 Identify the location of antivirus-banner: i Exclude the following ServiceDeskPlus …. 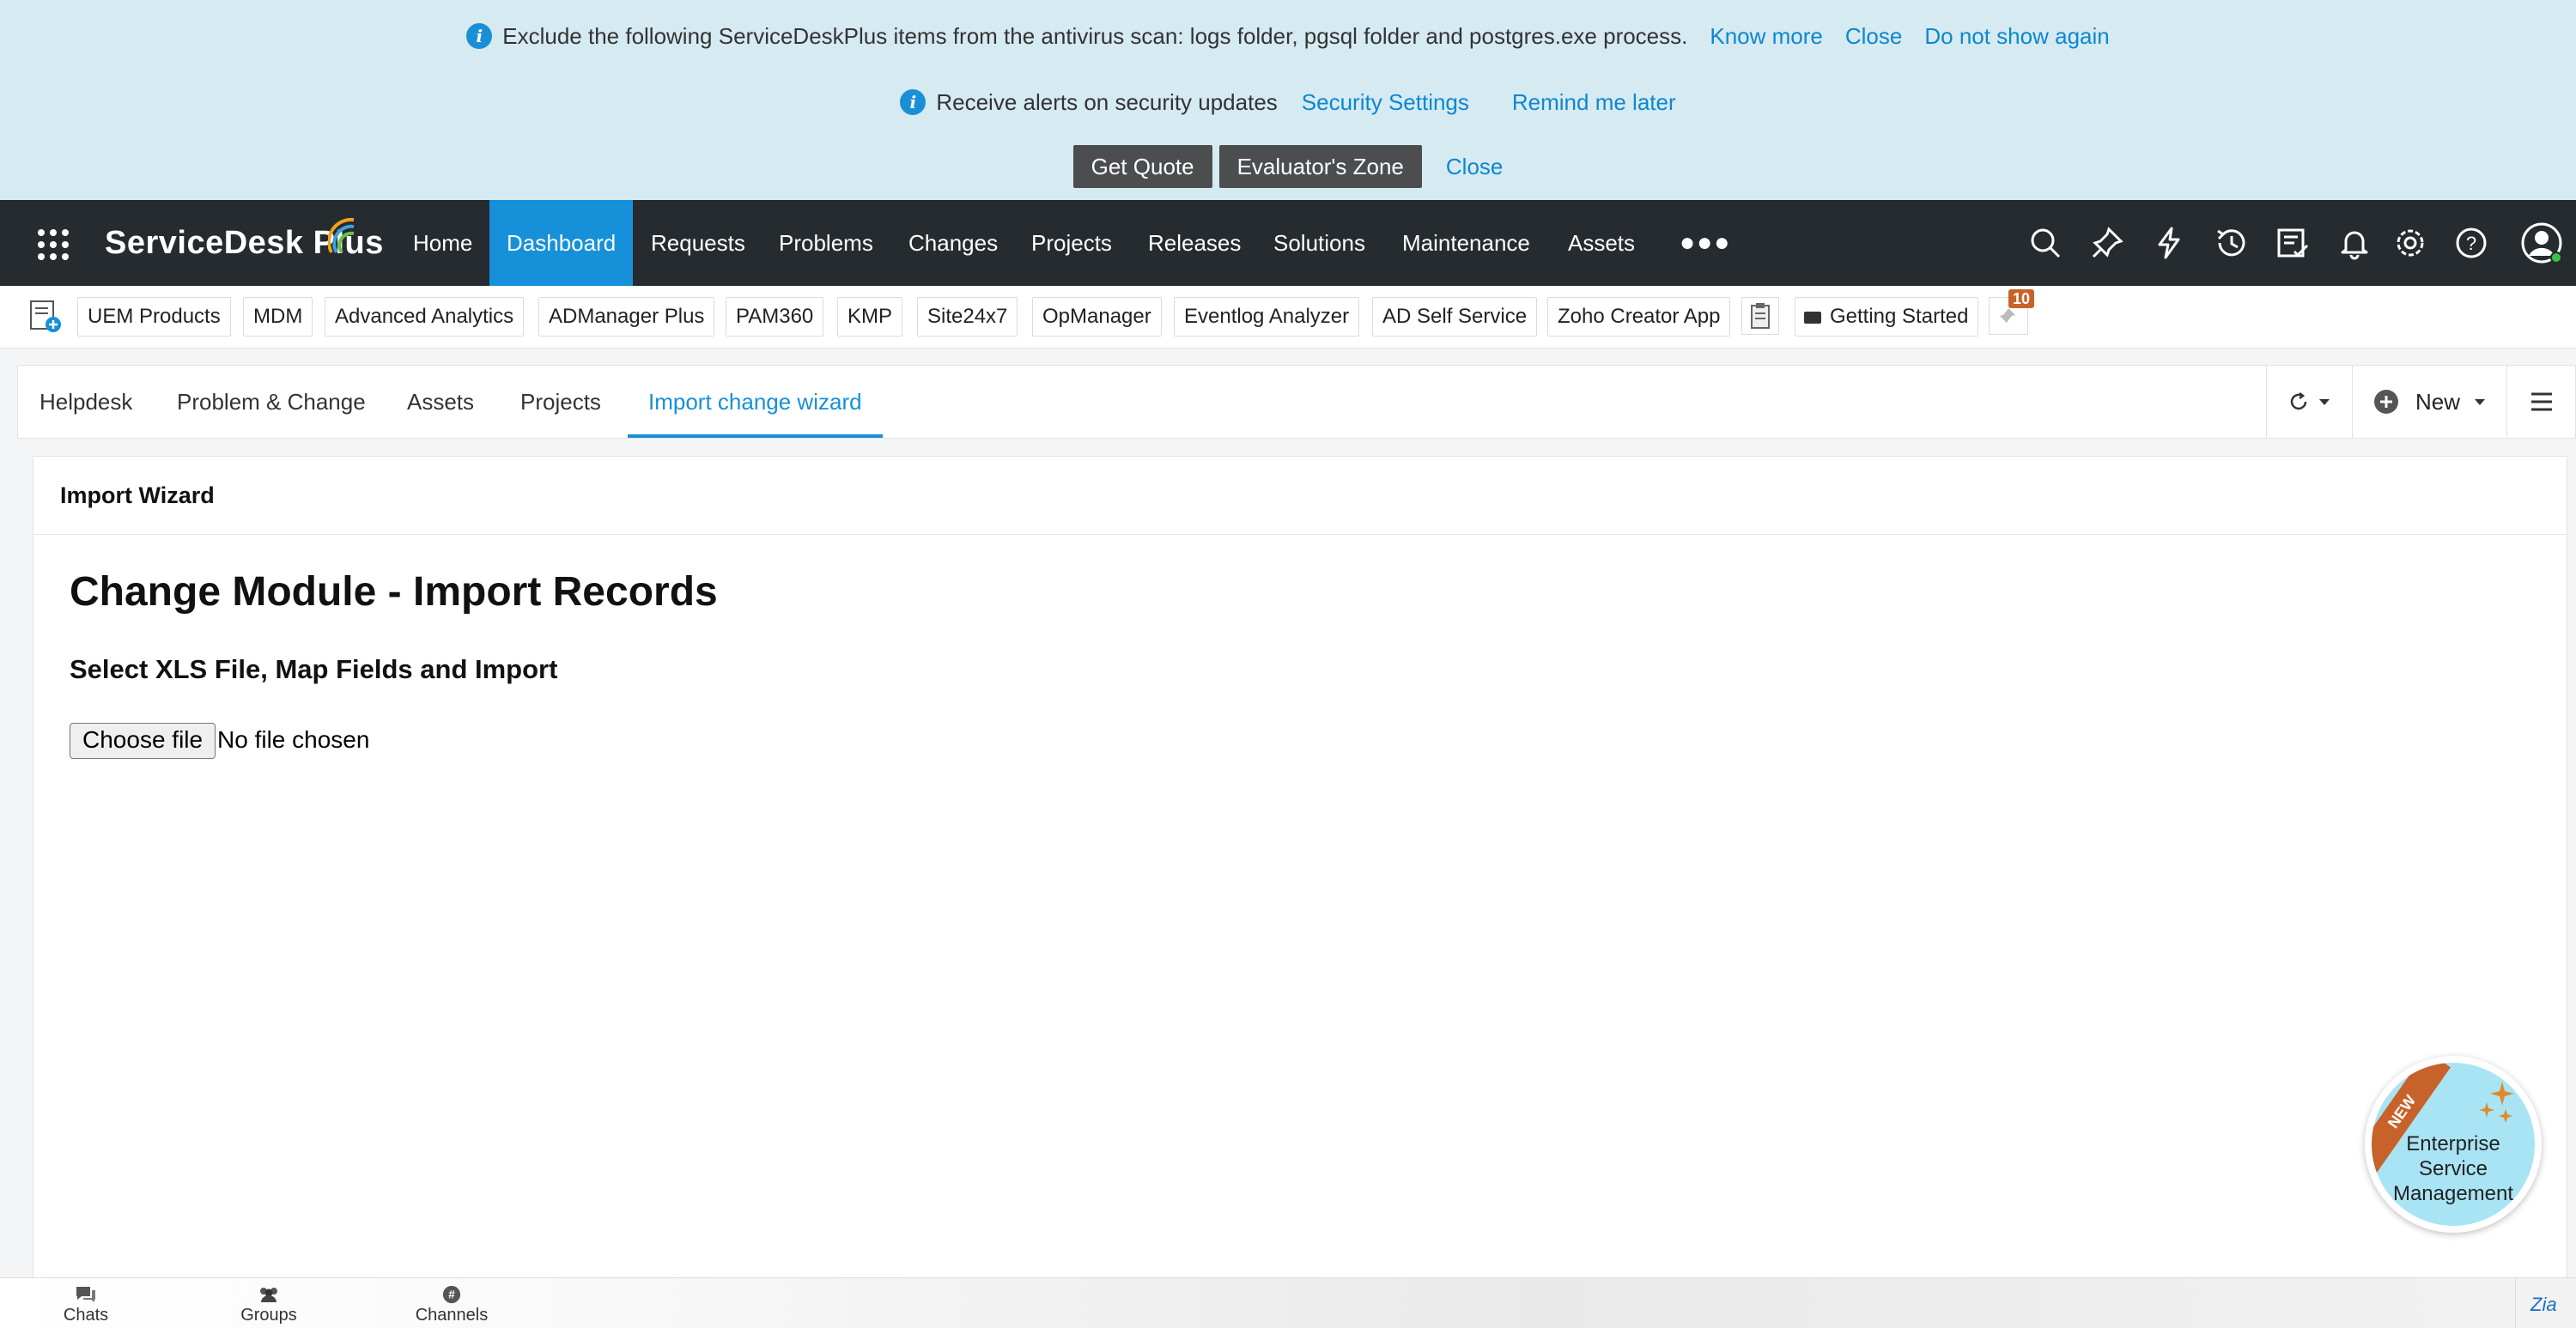
(1288, 36).